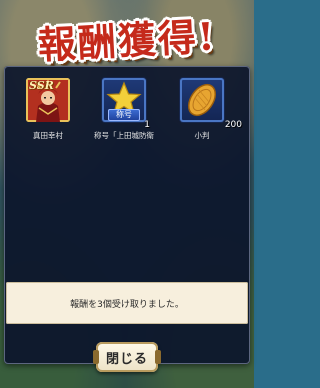 The height and width of the screenshot is (388, 320). I want to click on reward-item-koban: 200 小判, so click(207, 109).